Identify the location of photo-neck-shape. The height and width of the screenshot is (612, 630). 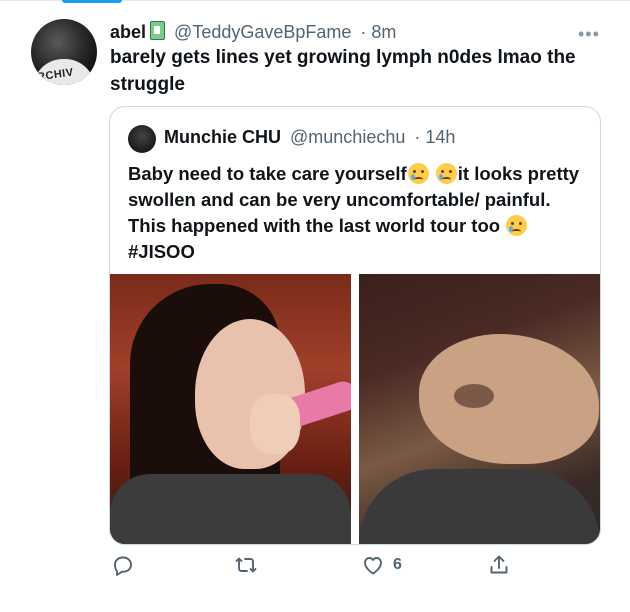
(509, 399).